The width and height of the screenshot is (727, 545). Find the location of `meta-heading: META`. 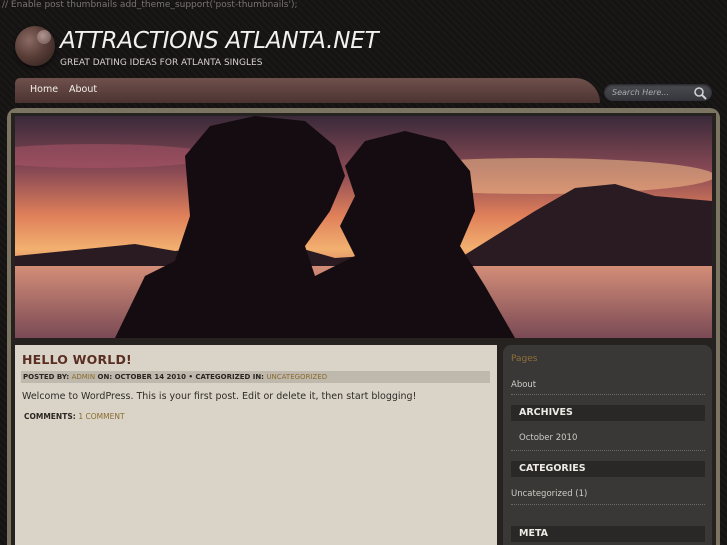

meta-heading: META is located at coordinates (608, 534).